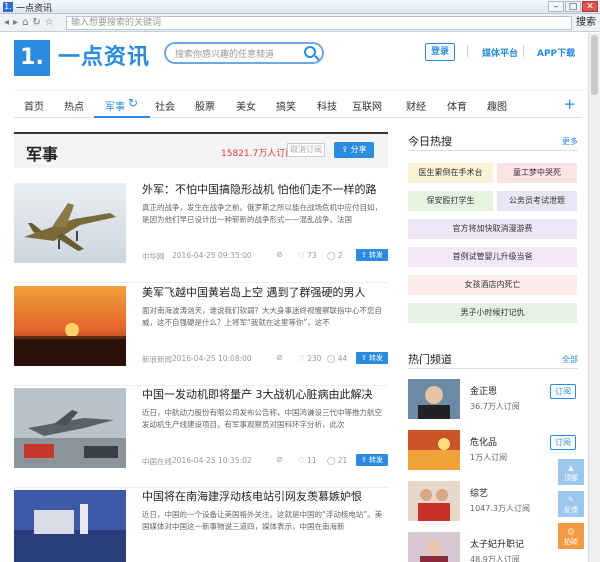  I want to click on browser-nav: ◂ ▸ ⌂ ↻ ☆, so click(29, 23).